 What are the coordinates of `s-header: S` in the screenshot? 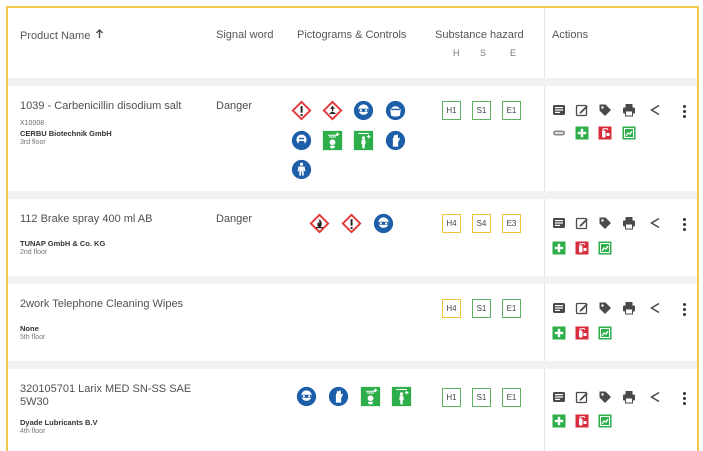 It's located at (483, 53).